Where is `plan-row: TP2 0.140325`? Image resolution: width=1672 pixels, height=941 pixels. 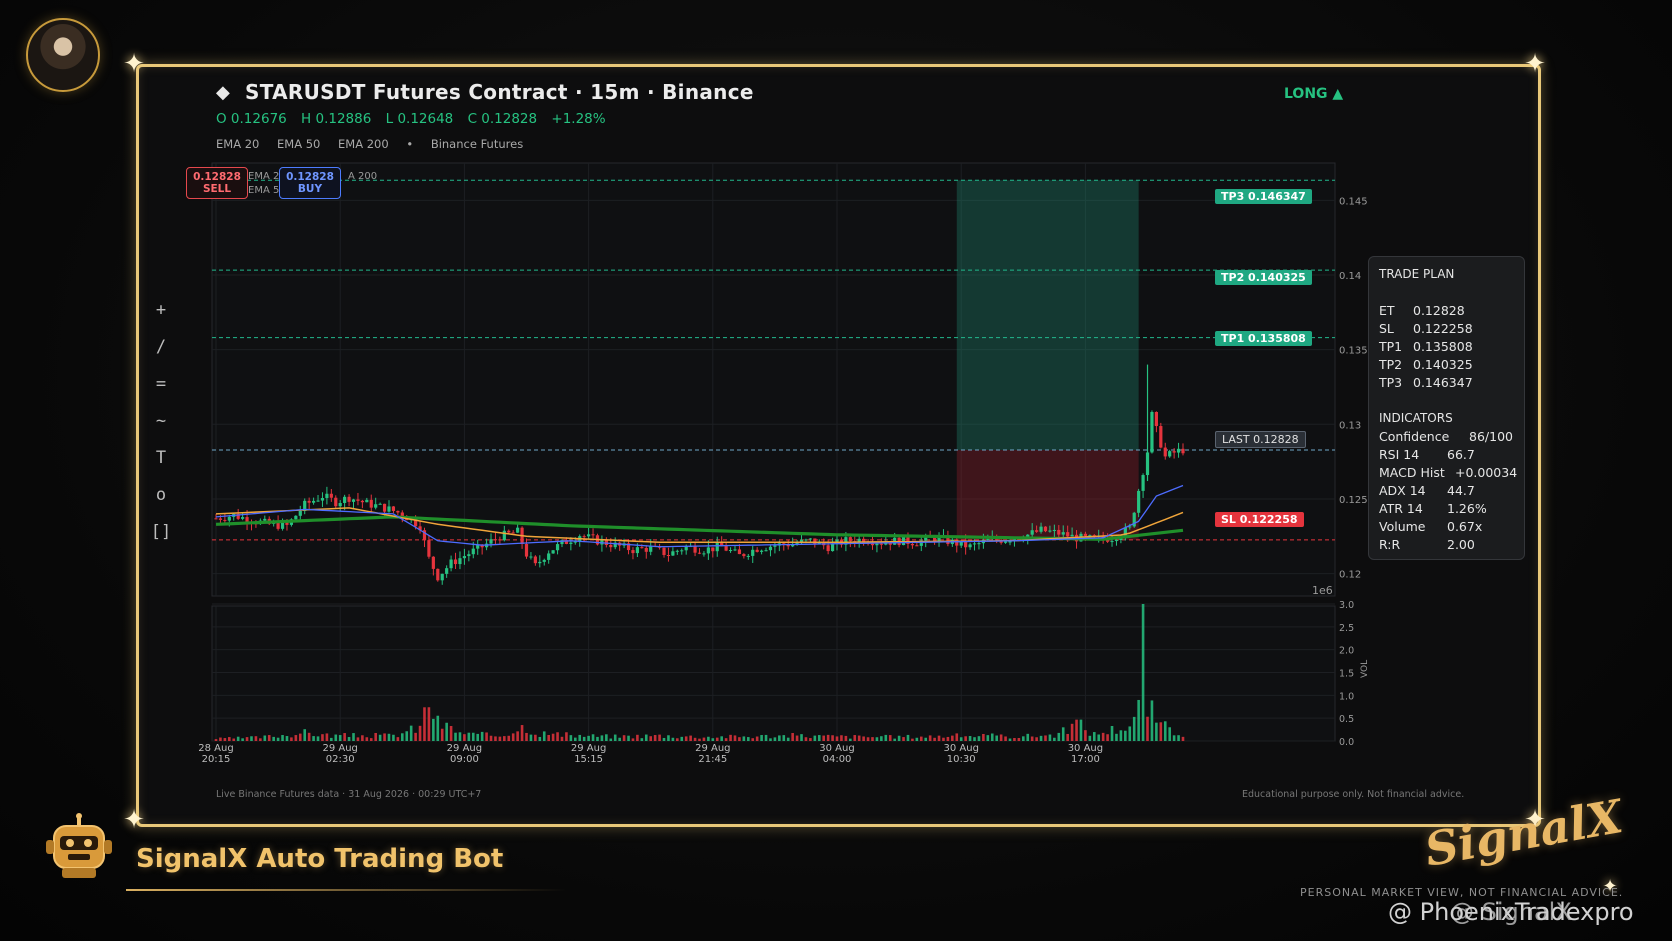 plan-row: TP2 0.140325 is located at coordinates (1426, 364).